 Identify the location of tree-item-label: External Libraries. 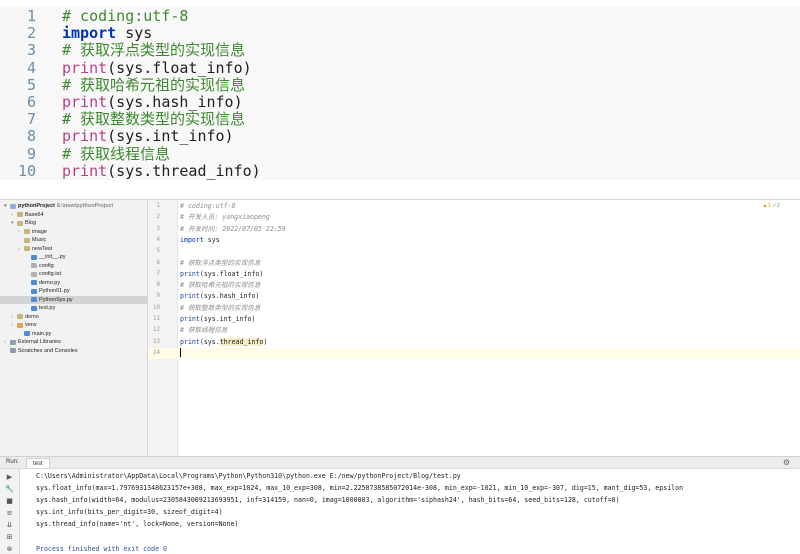
(39, 342).